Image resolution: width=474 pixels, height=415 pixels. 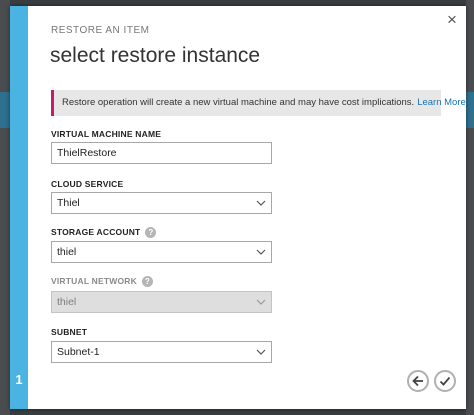 I want to click on storage-account-label: STORAGE ACCOUNT?, so click(x=104, y=233).